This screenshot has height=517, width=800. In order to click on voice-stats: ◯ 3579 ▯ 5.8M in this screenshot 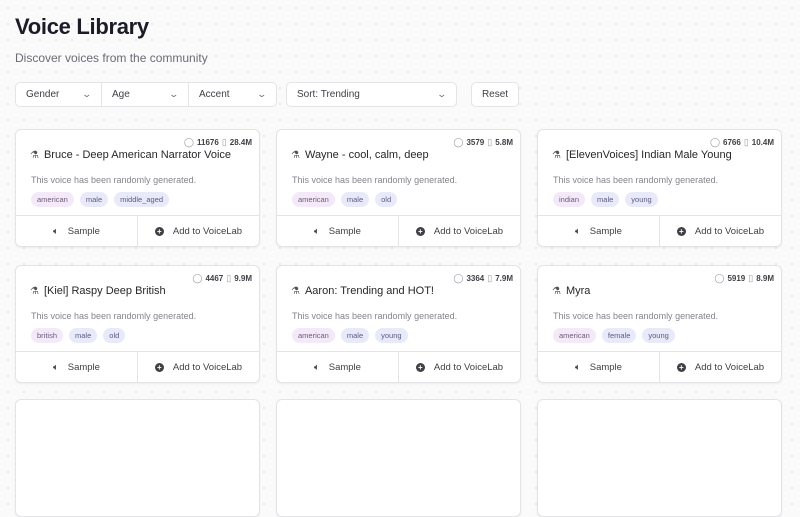, I will do `click(483, 142)`.